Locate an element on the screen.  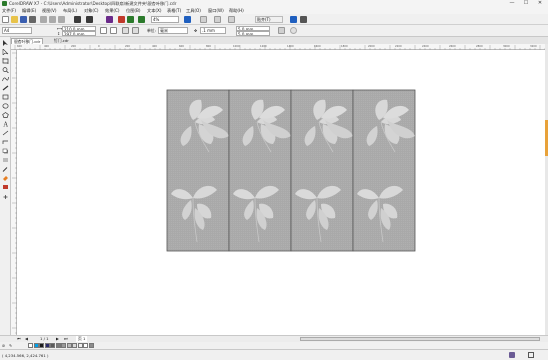
welcome-screen-icon is located at coordinates (303, 19).